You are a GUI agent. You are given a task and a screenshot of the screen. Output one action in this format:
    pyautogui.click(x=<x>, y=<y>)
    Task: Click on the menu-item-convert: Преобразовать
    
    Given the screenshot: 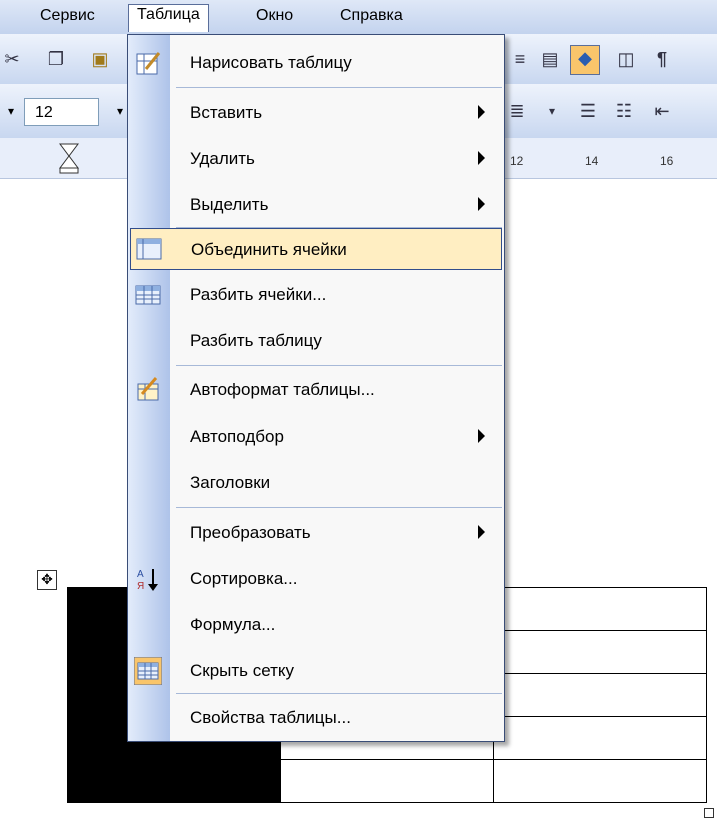 What is the action you would take?
    pyautogui.click(x=316, y=533)
    